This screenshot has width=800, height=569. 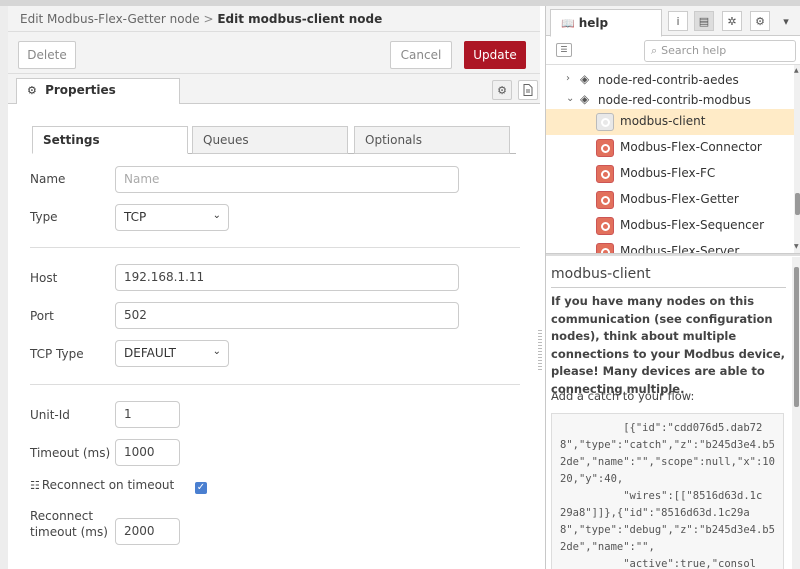 What do you see at coordinates (201, 488) in the screenshot?
I see `reconnect-checkbox: ✓` at bounding box center [201, 488].